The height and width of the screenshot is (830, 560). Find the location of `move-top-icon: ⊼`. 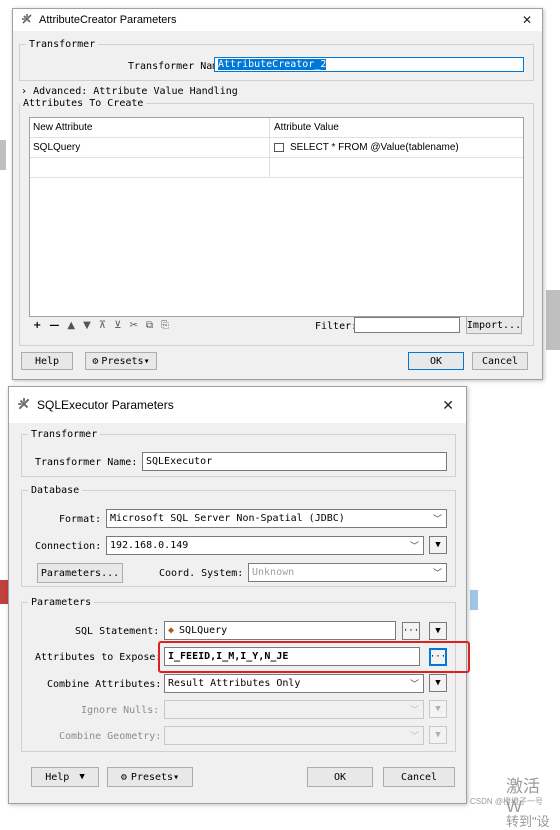

move-top-icon: ⊼ is located at coordinates (102, 325).